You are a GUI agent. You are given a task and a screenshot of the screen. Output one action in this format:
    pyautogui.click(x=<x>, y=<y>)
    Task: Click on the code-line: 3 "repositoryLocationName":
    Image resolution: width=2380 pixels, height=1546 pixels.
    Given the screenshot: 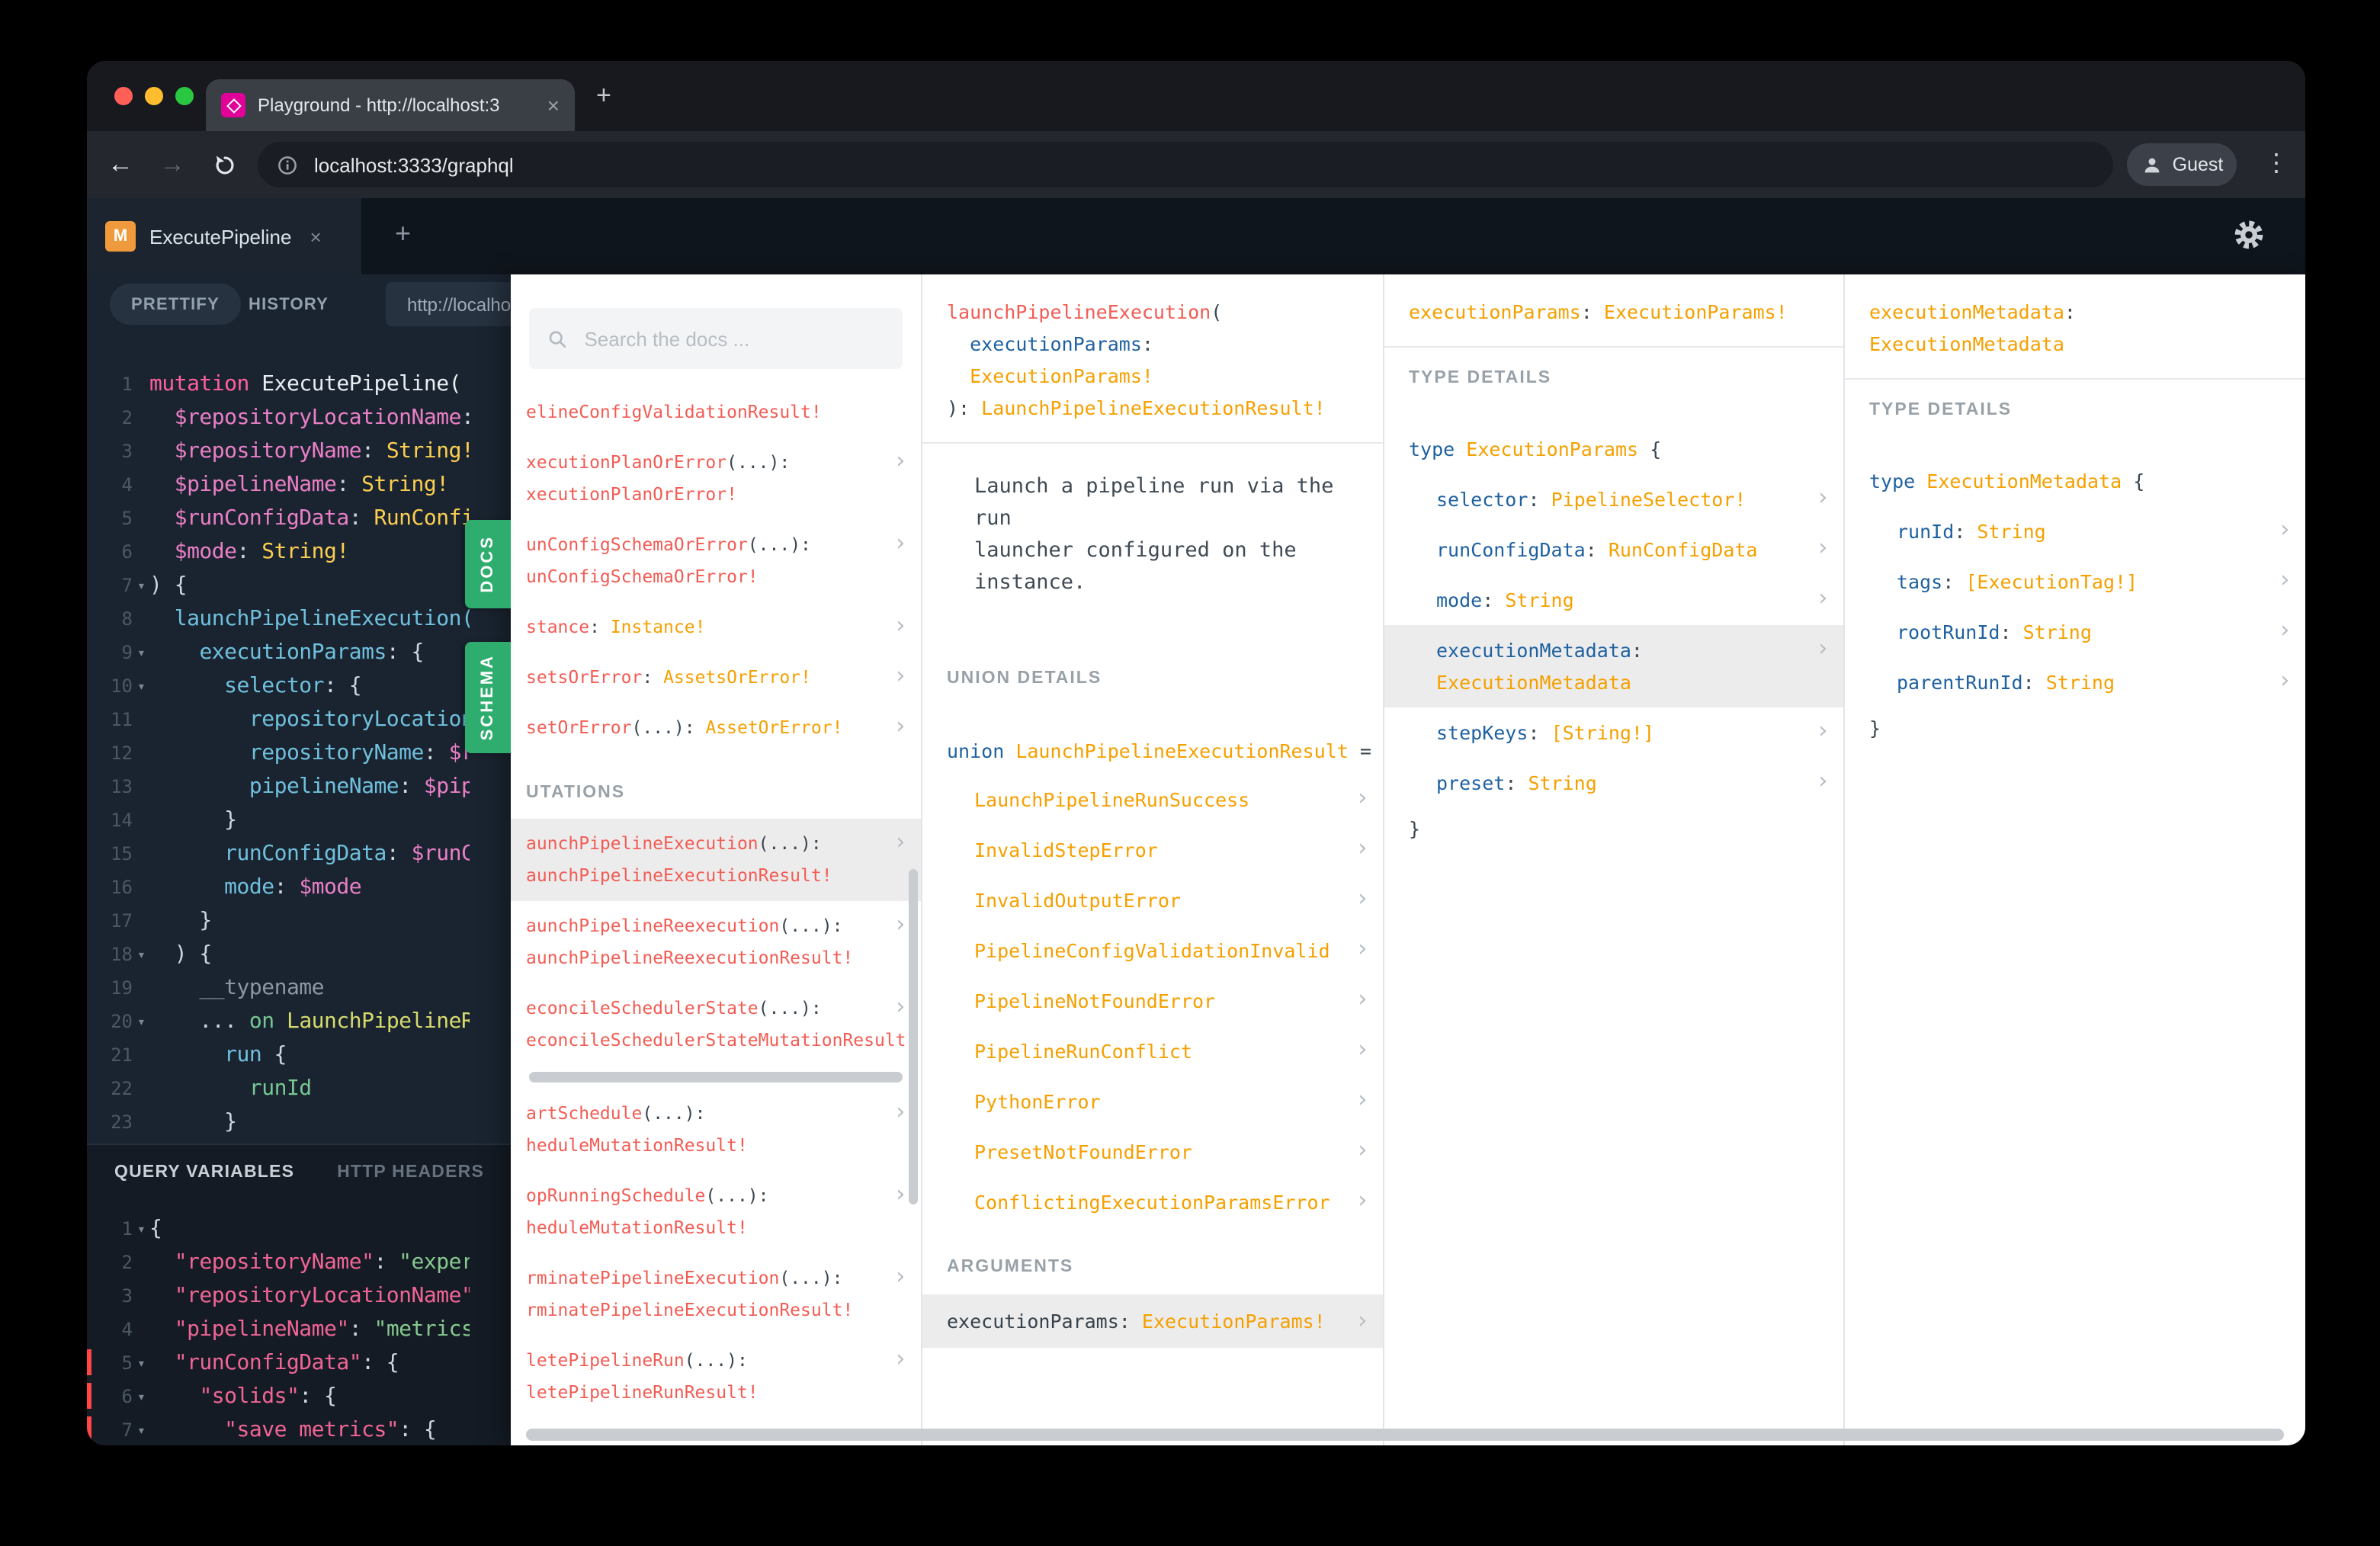 What is the action you would take?
    pyautogui.click(x=278, y=1296)
    